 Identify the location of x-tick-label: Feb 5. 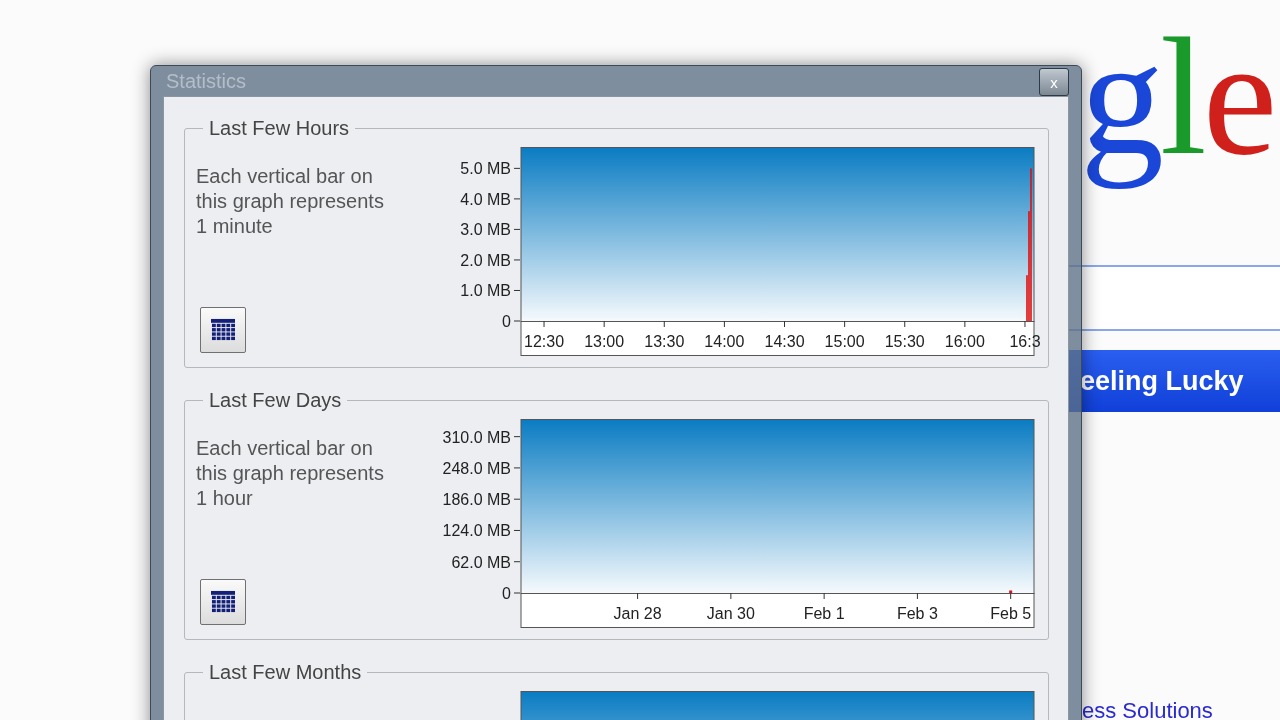
(1011, 613).